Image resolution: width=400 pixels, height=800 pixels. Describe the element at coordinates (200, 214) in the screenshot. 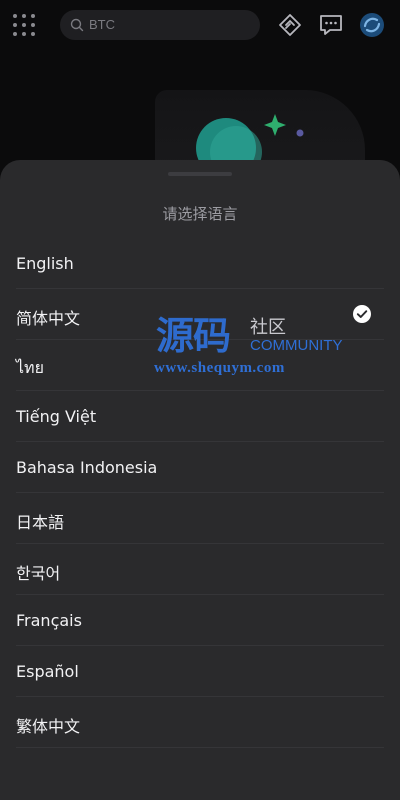

I see `sheet-title: 请选择语言` at that location.